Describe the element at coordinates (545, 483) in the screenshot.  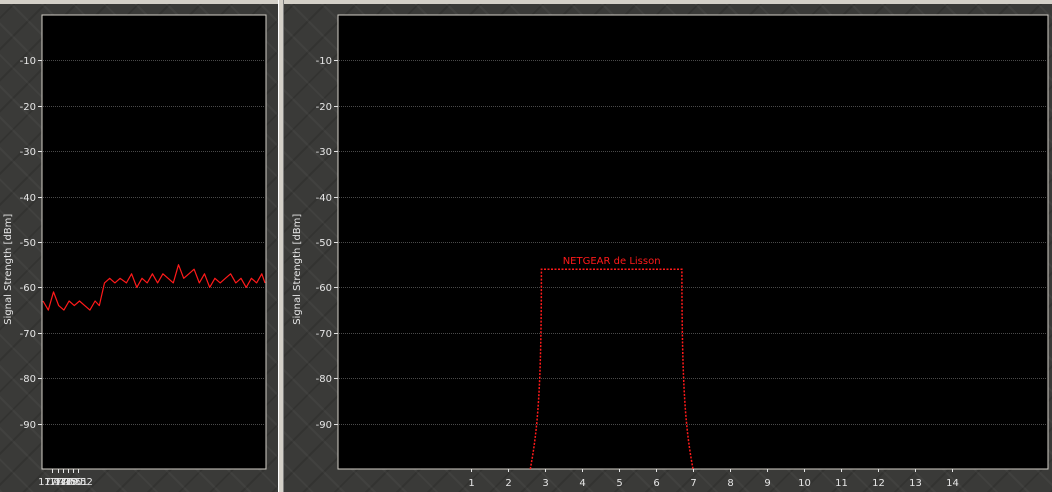
I see `x-tick-label: 3` at that location.